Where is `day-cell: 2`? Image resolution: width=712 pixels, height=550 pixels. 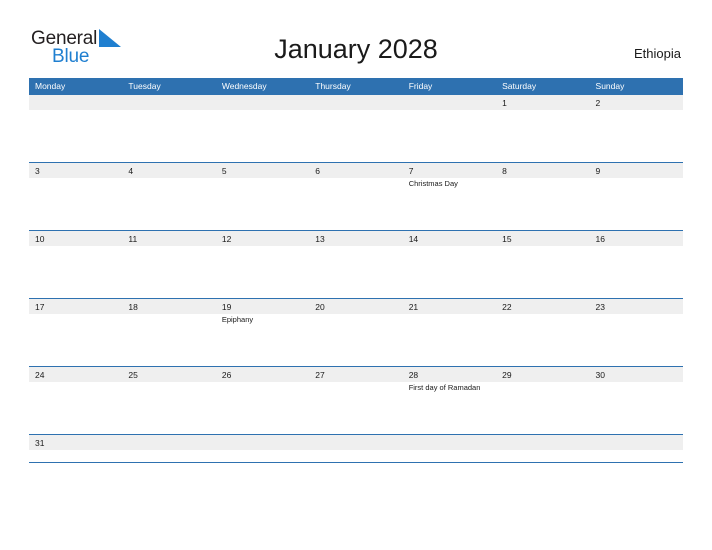
day-cell: 2 is located at coordinates (636, 128).